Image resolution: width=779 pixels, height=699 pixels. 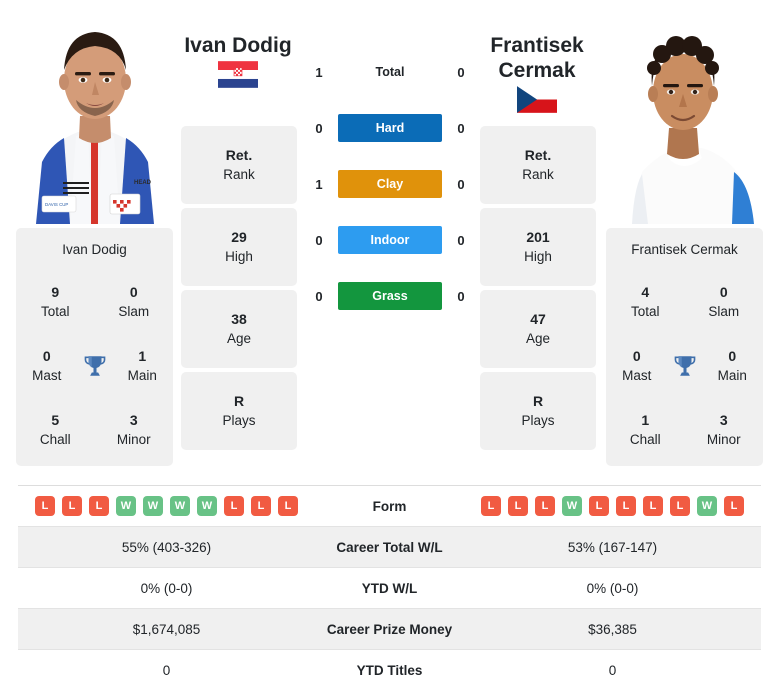 I want to click on player-name-right-line1: Frantisek, so click(x=537, y=45).